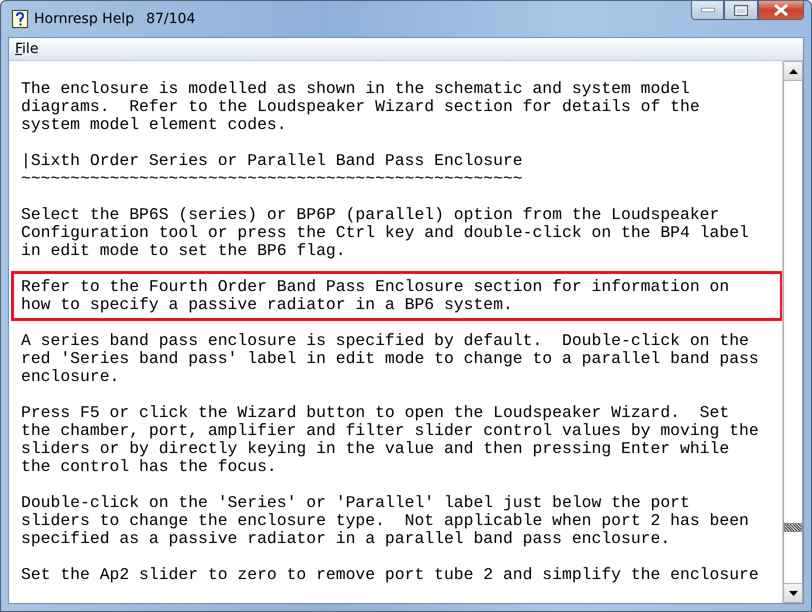 Image resolution: width=812 pixels, height=612 pixels. I want to click on paragraph: |Sixth Order Series or Parallel Band Pass Enclosure ~~~~~~~~~~~~~~~~~~~~~~~~~~~~~~~~~~~~~~~~~~~~~~~~~~~, so click(272, 170).